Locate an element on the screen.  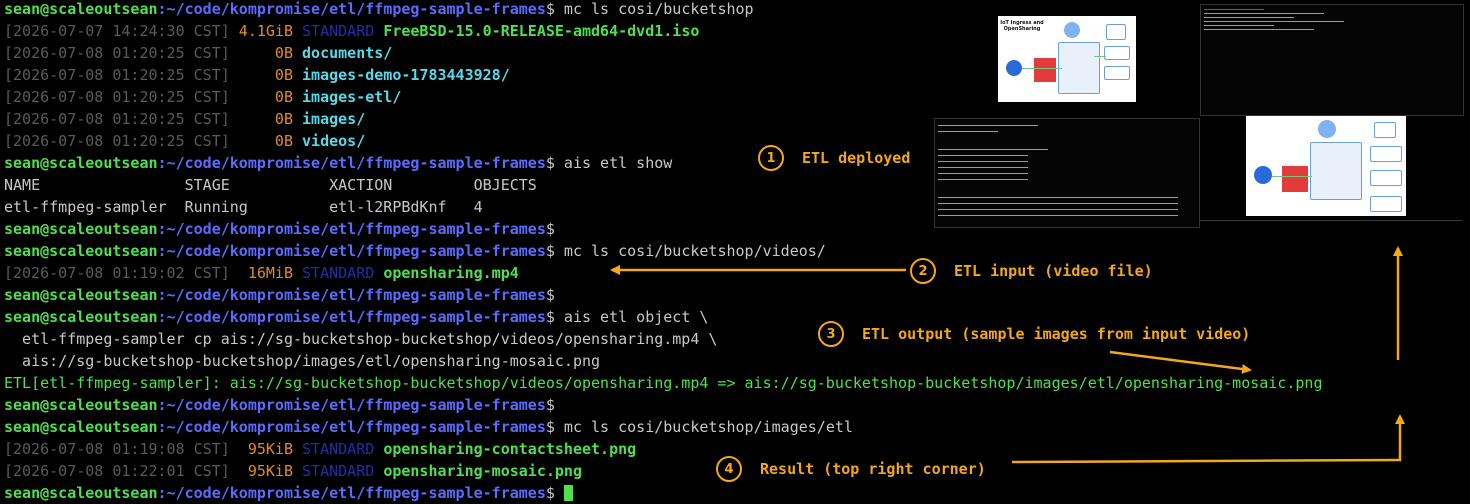
arrow-to-output is located at coordinates (1180, 362).